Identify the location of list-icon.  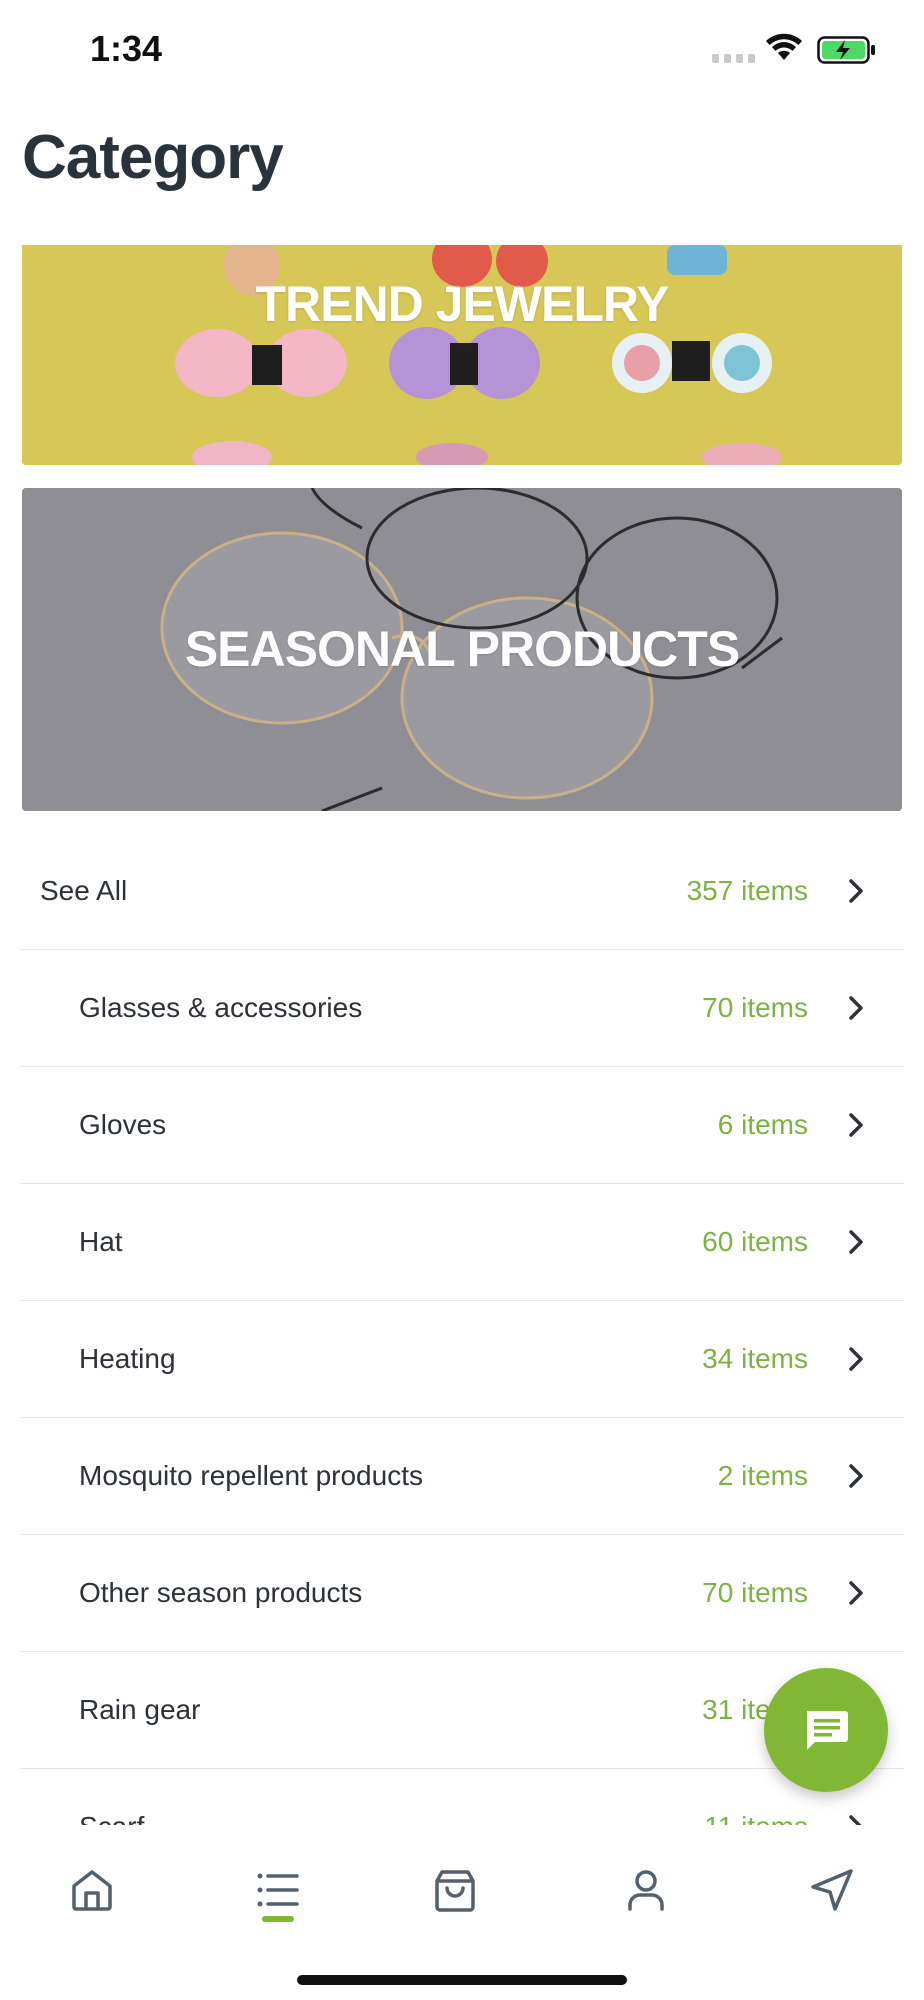
(278, 1890).